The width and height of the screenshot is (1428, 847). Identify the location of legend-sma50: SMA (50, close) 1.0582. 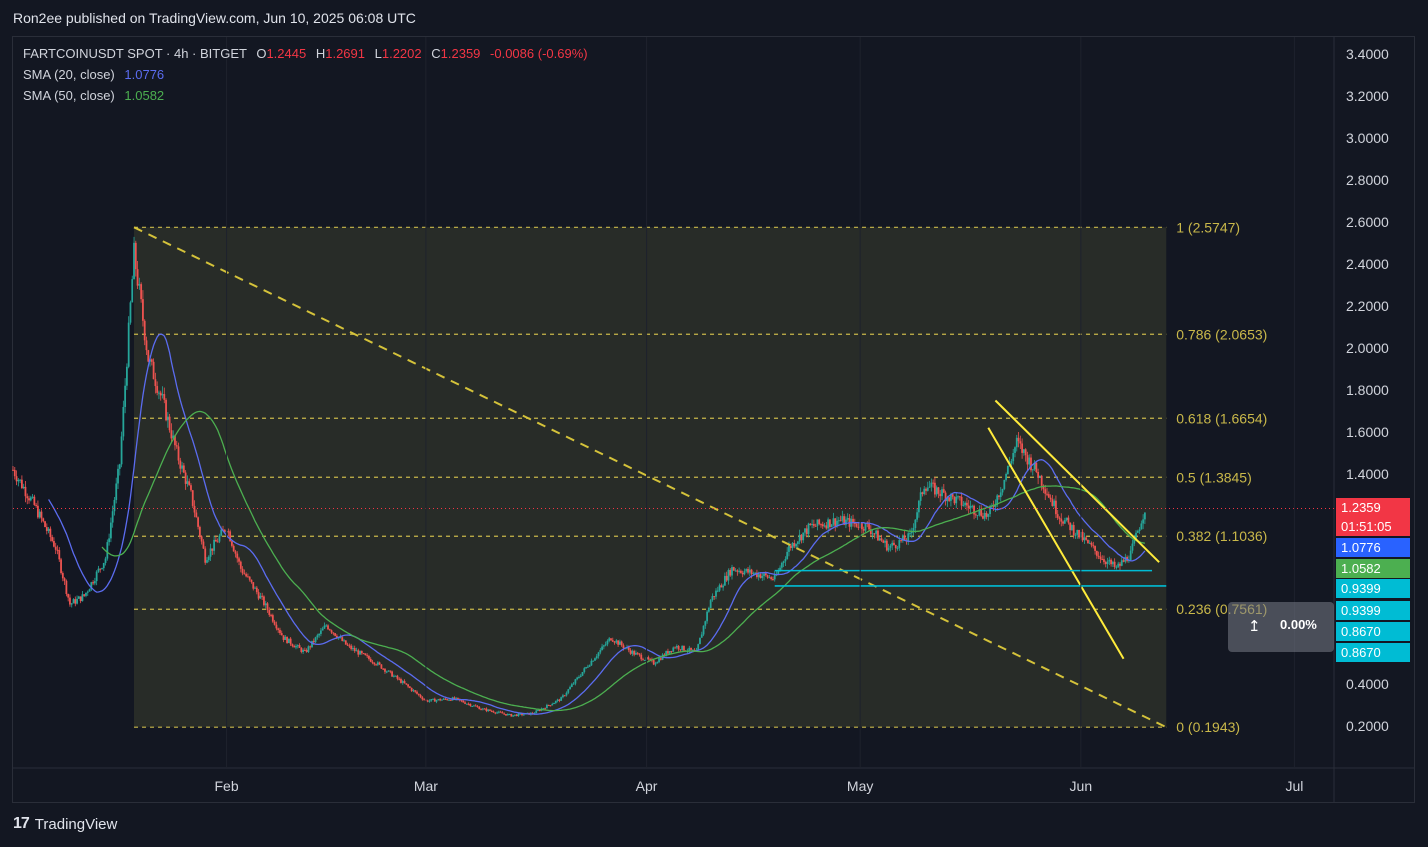
(93, 95).